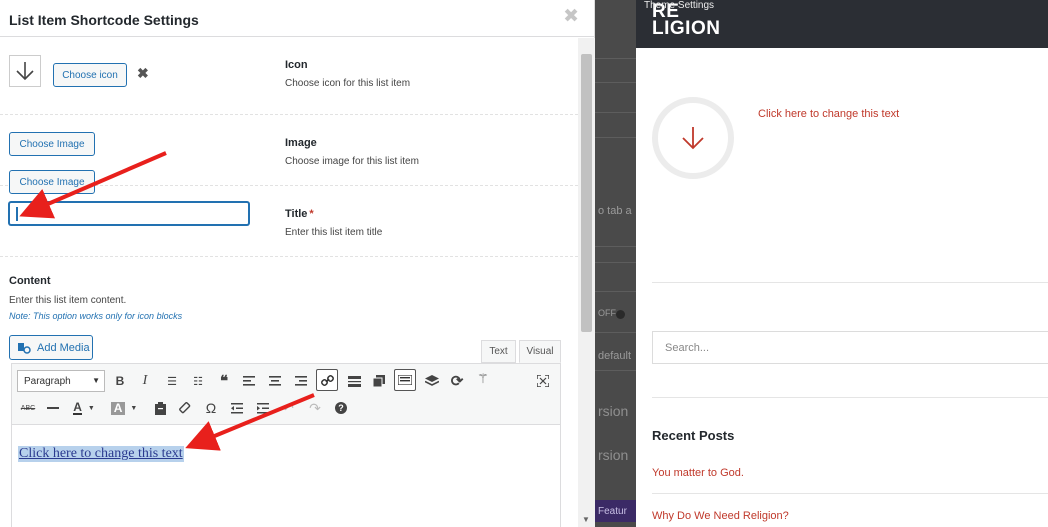 Image resolution: width=1048 pixels, height=527 pixels. Describe the element at coordinates (30, 281) in the screenshot. I see `content-label: Content` at that location.